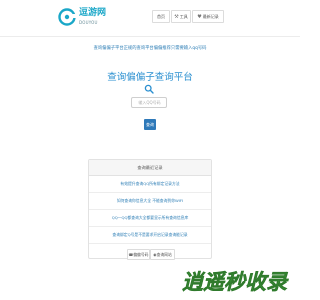  What do you see at coordinates (149, 102) in the screenshot?
I see `qq-search-input` at bounding box center [149, 102].